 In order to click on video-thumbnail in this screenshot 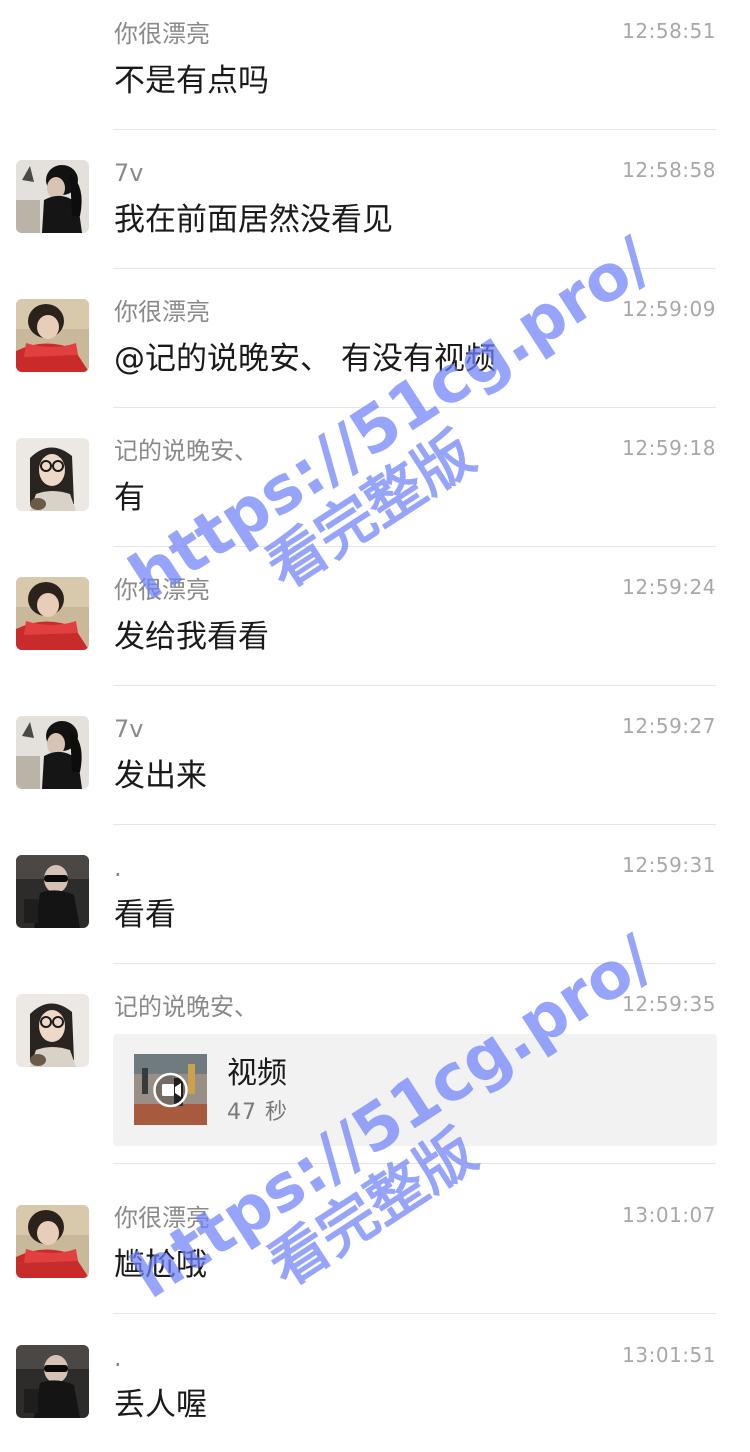, I will do `click(170, 1089)`.